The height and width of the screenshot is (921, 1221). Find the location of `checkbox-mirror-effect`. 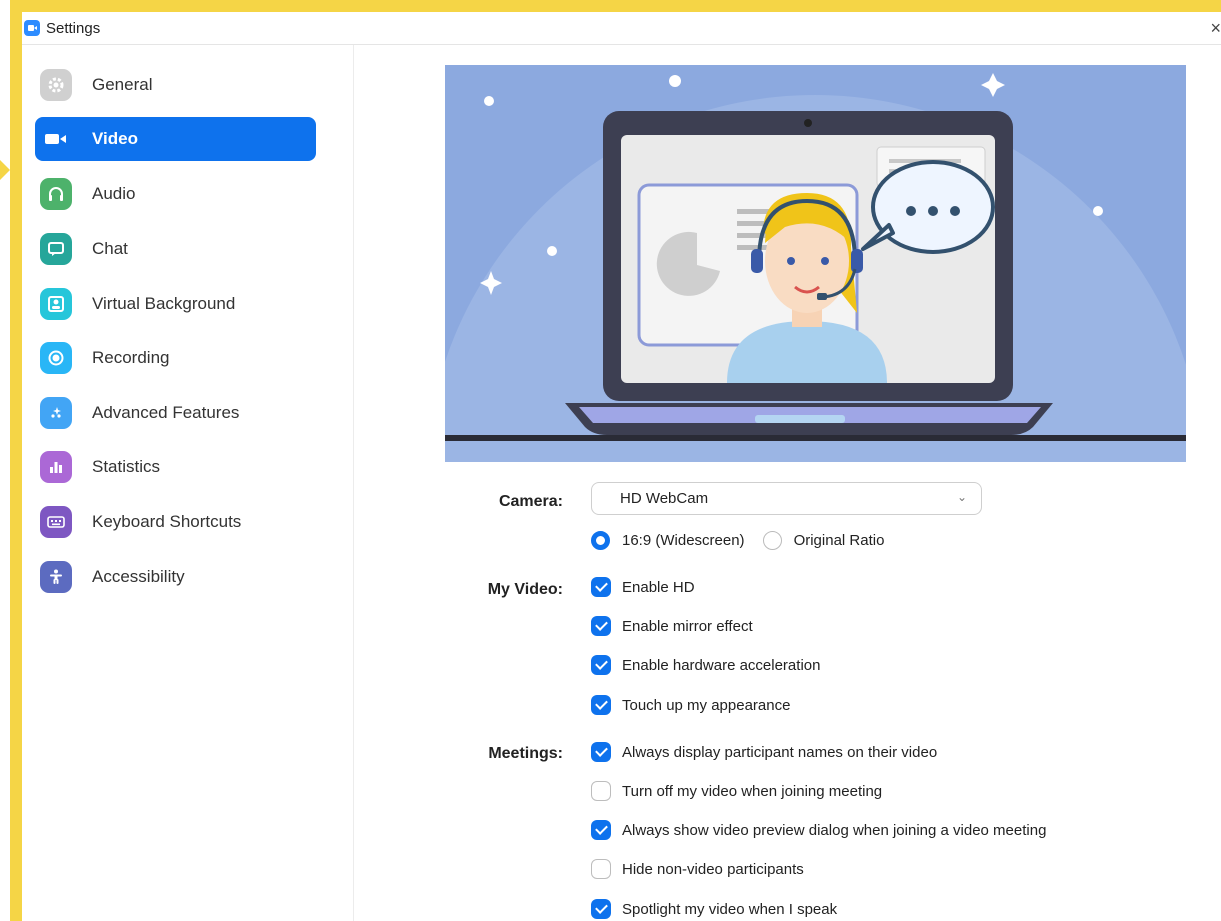

checkbox-mirror-effect is located at coordinates (601, 626).